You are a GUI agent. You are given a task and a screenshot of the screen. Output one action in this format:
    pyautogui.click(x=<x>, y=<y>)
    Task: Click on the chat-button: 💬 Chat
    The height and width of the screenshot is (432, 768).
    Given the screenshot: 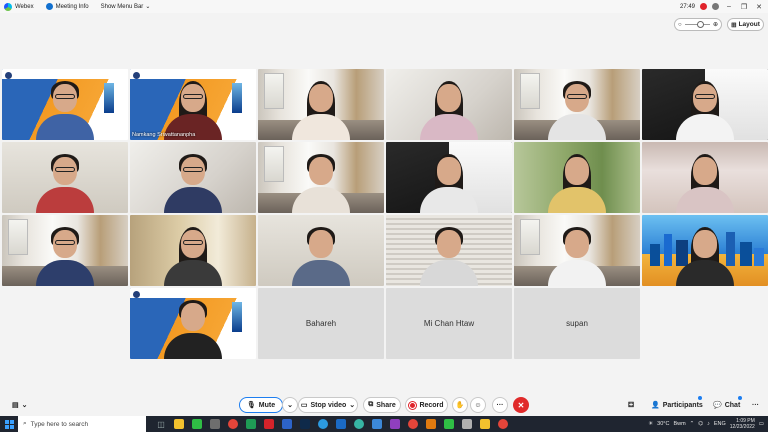 What is the action you would take?
    pyautogui.click(x=726, y=405)
    